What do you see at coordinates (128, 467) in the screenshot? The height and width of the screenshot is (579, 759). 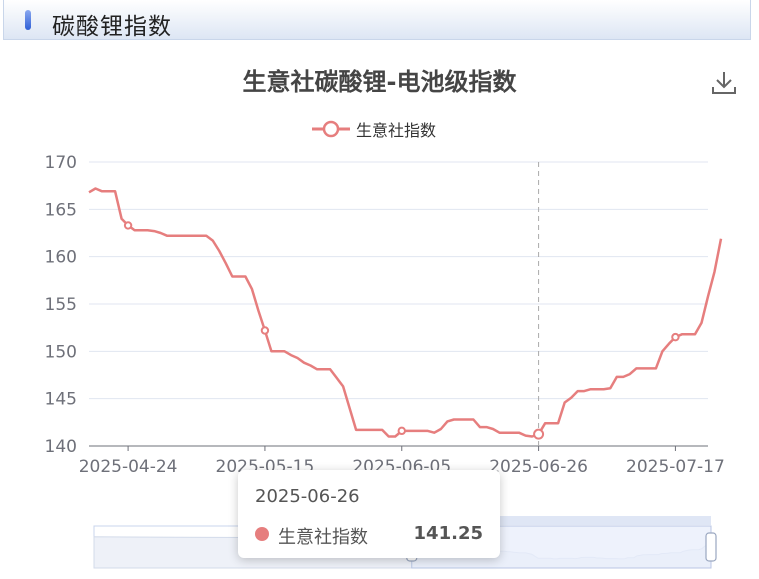 I see `x-tick-label: 2025-04-24` at bounding box center [128, 467].